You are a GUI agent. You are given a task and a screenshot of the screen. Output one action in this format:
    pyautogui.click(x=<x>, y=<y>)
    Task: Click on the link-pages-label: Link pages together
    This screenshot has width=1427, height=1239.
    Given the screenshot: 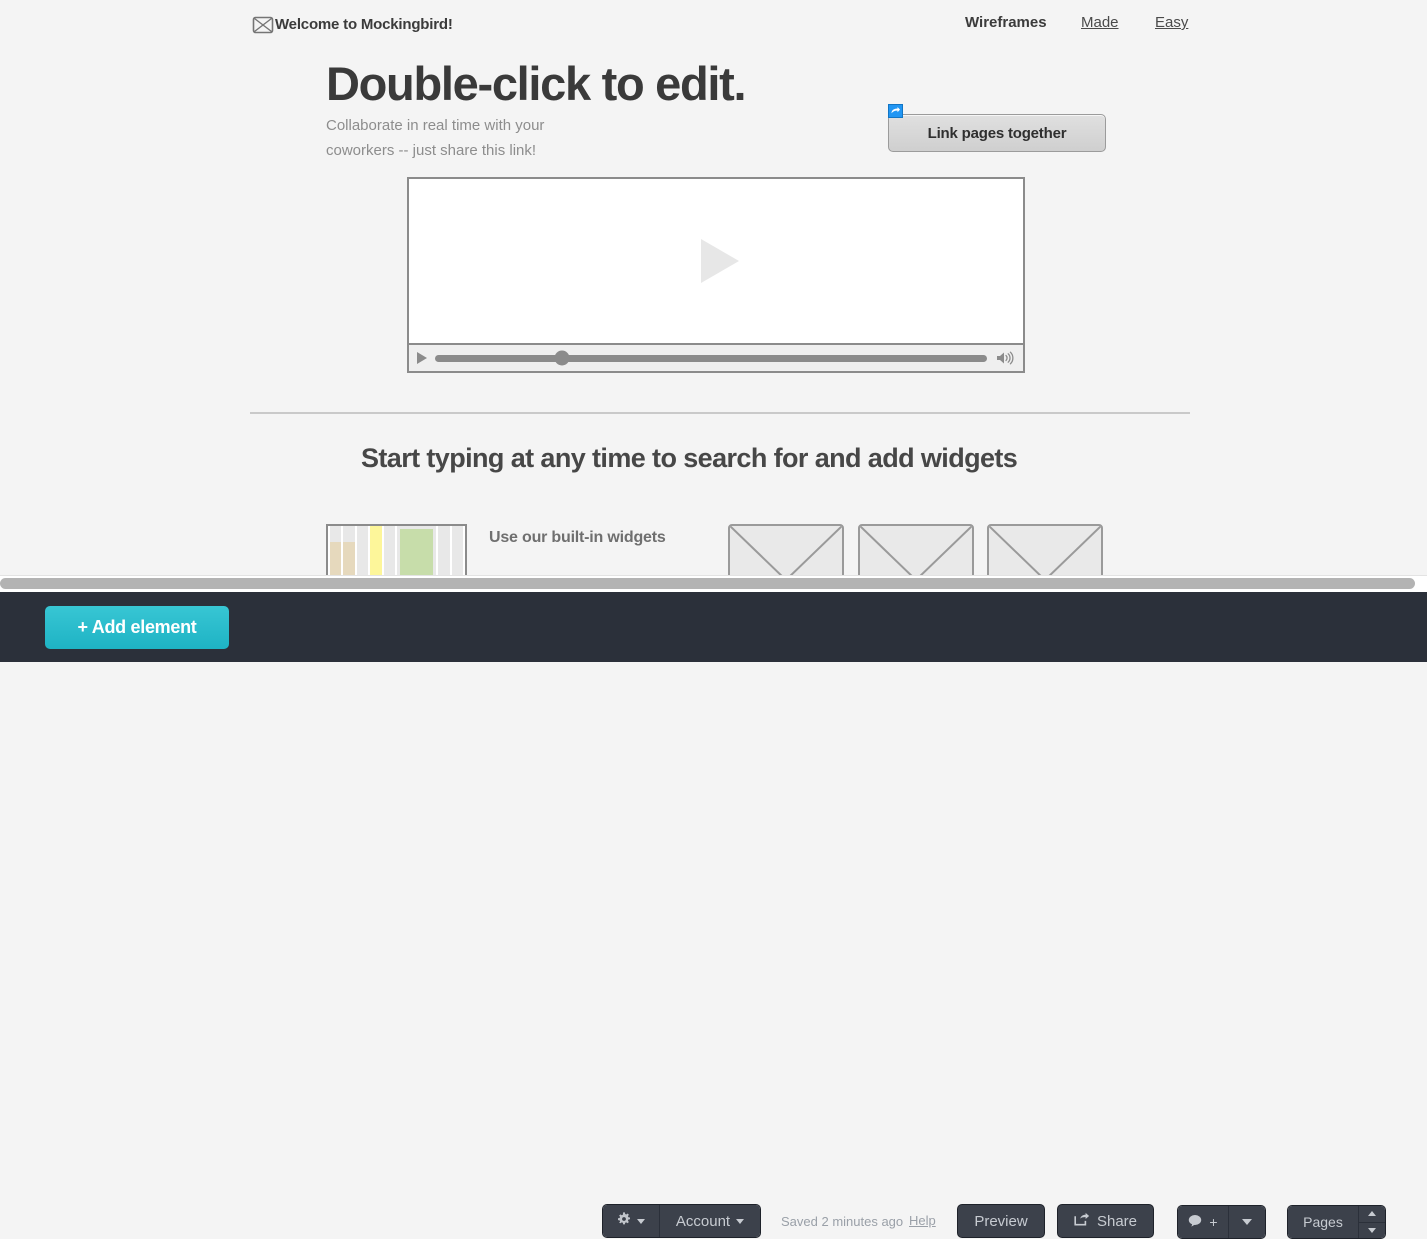 What is the action you would take?
    pyautogui.click(x=997, y=133)
    